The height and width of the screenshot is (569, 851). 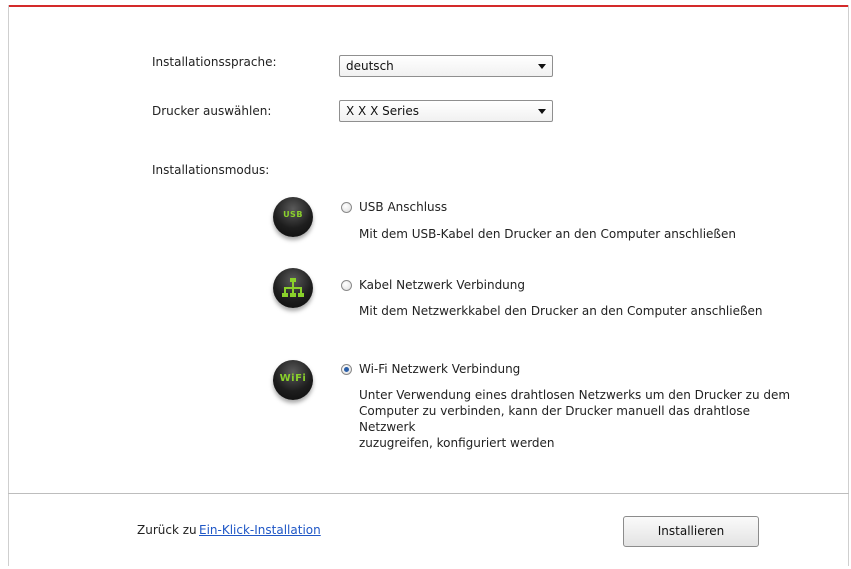 I want to click on radio-wired-network, so click(x=346, y=285).